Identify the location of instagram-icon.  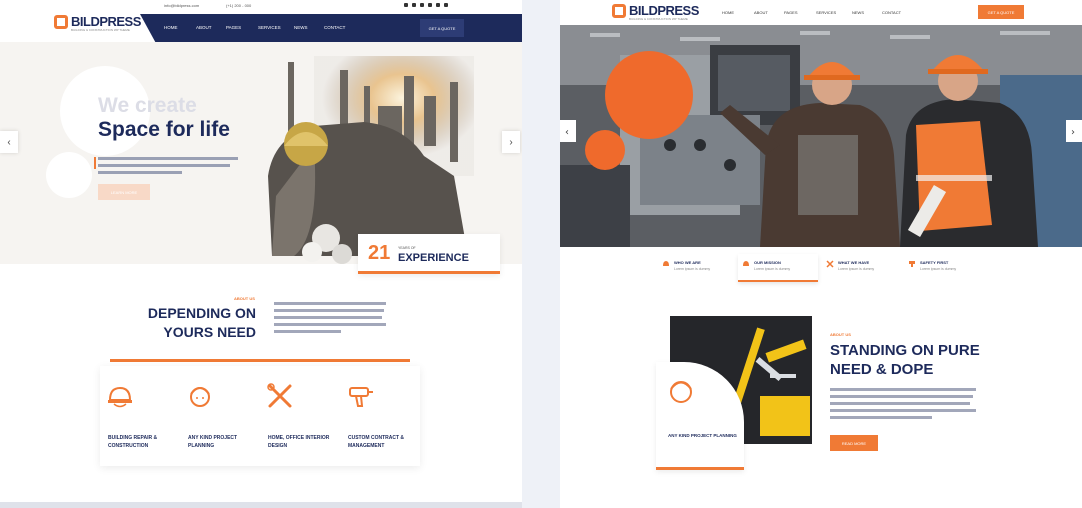
(430, 5).